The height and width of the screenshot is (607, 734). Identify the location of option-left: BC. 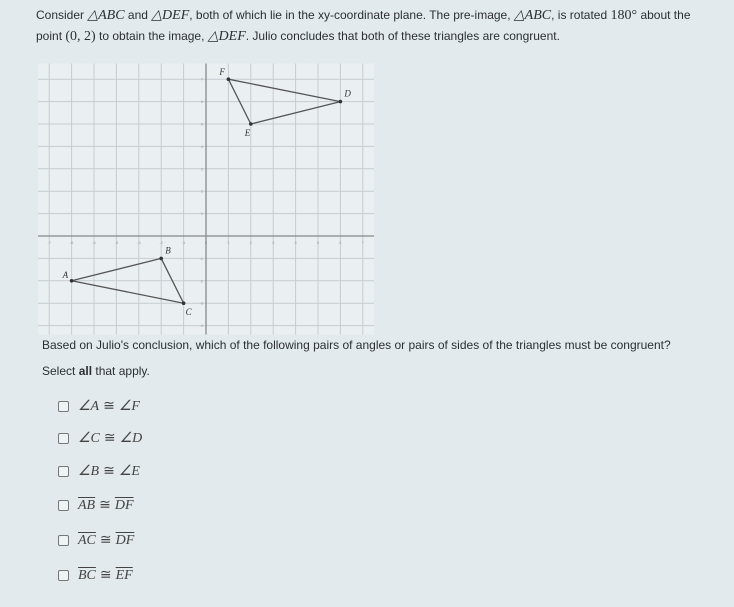
(87, 575).